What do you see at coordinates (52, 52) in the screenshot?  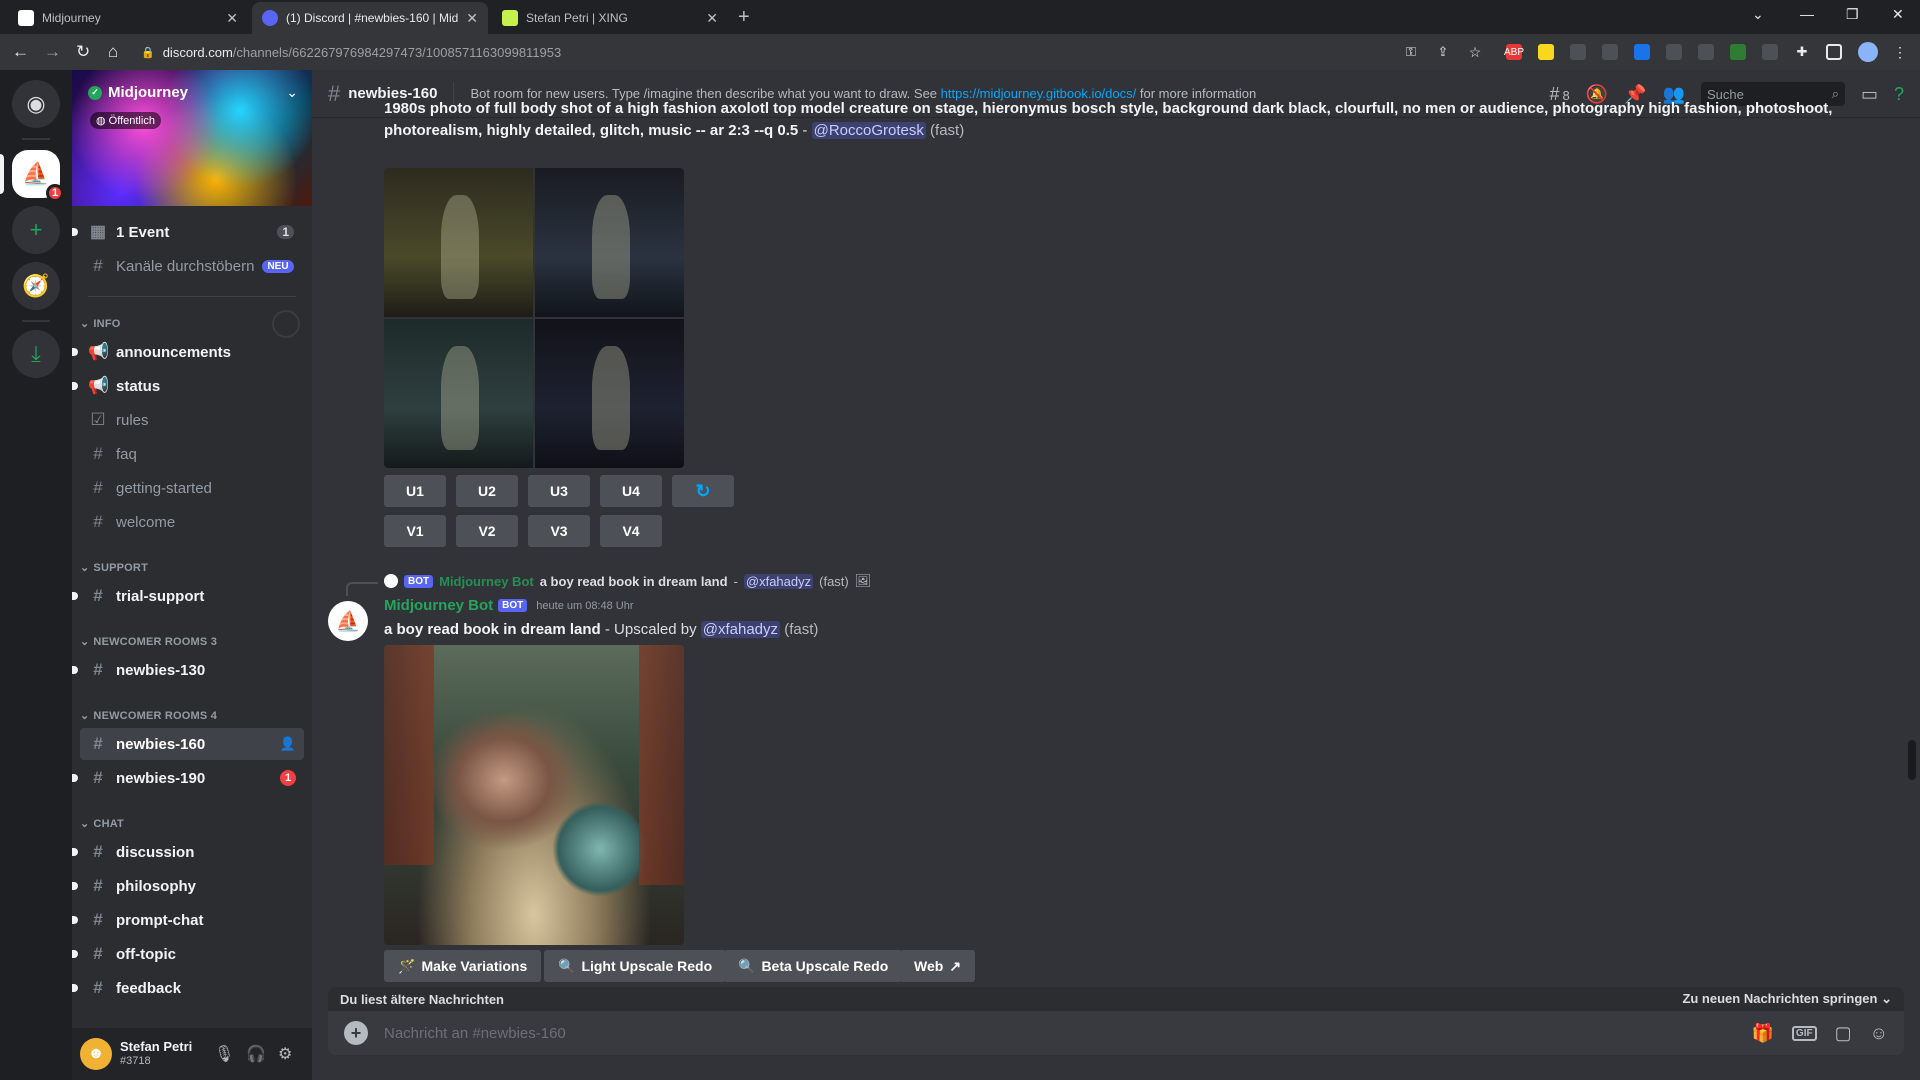 I see `forward-icon: →` at bounding box center [52, 52].